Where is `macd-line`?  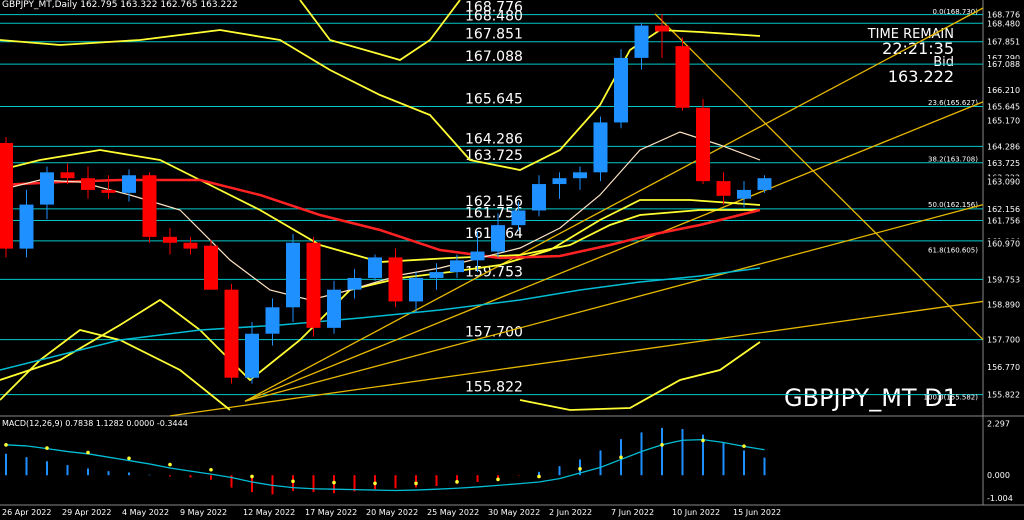
macd-line is located at coordinates (385, 465).